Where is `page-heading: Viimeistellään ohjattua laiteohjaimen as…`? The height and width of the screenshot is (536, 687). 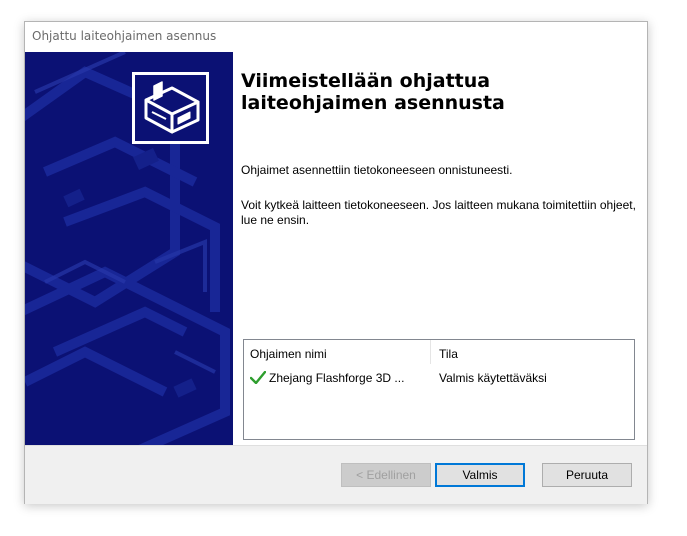
page-heading: Viimeistellään ohjattua laiteohjaimen as… is located at coordinates (373, 92).